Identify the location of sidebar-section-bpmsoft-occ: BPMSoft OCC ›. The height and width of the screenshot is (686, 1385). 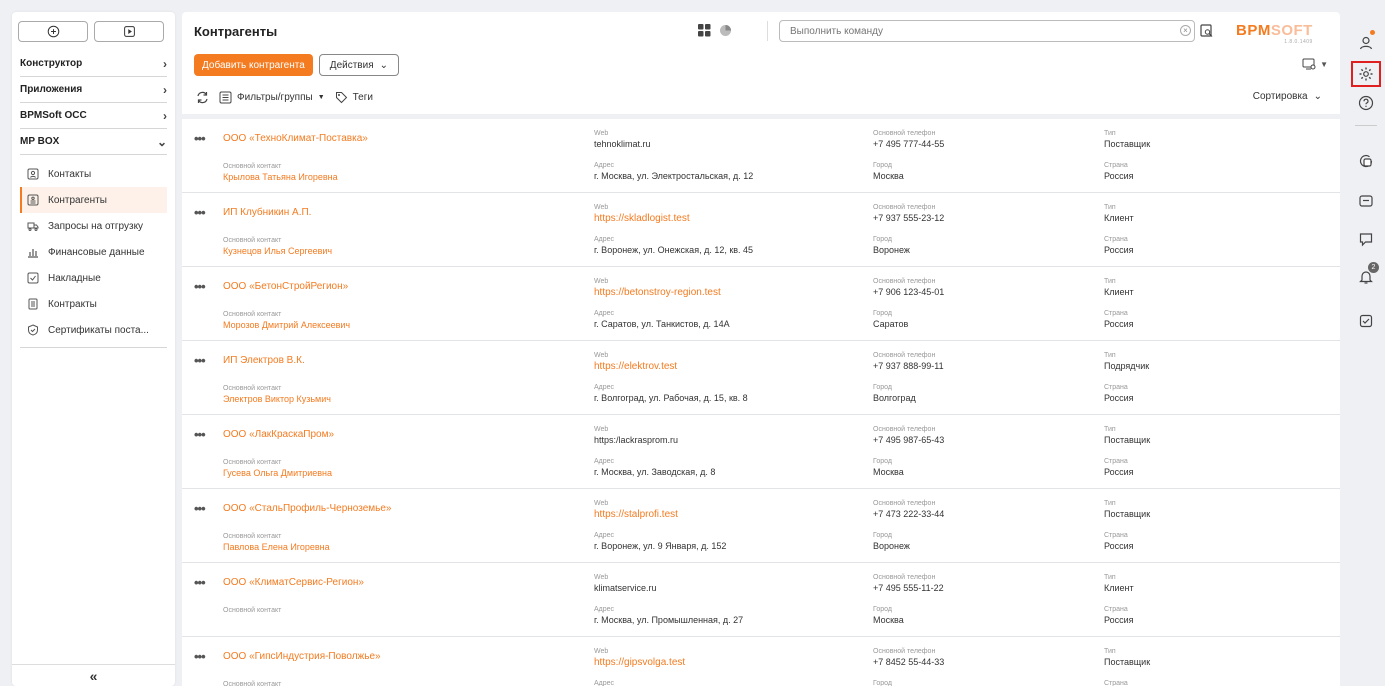
(93, 116).